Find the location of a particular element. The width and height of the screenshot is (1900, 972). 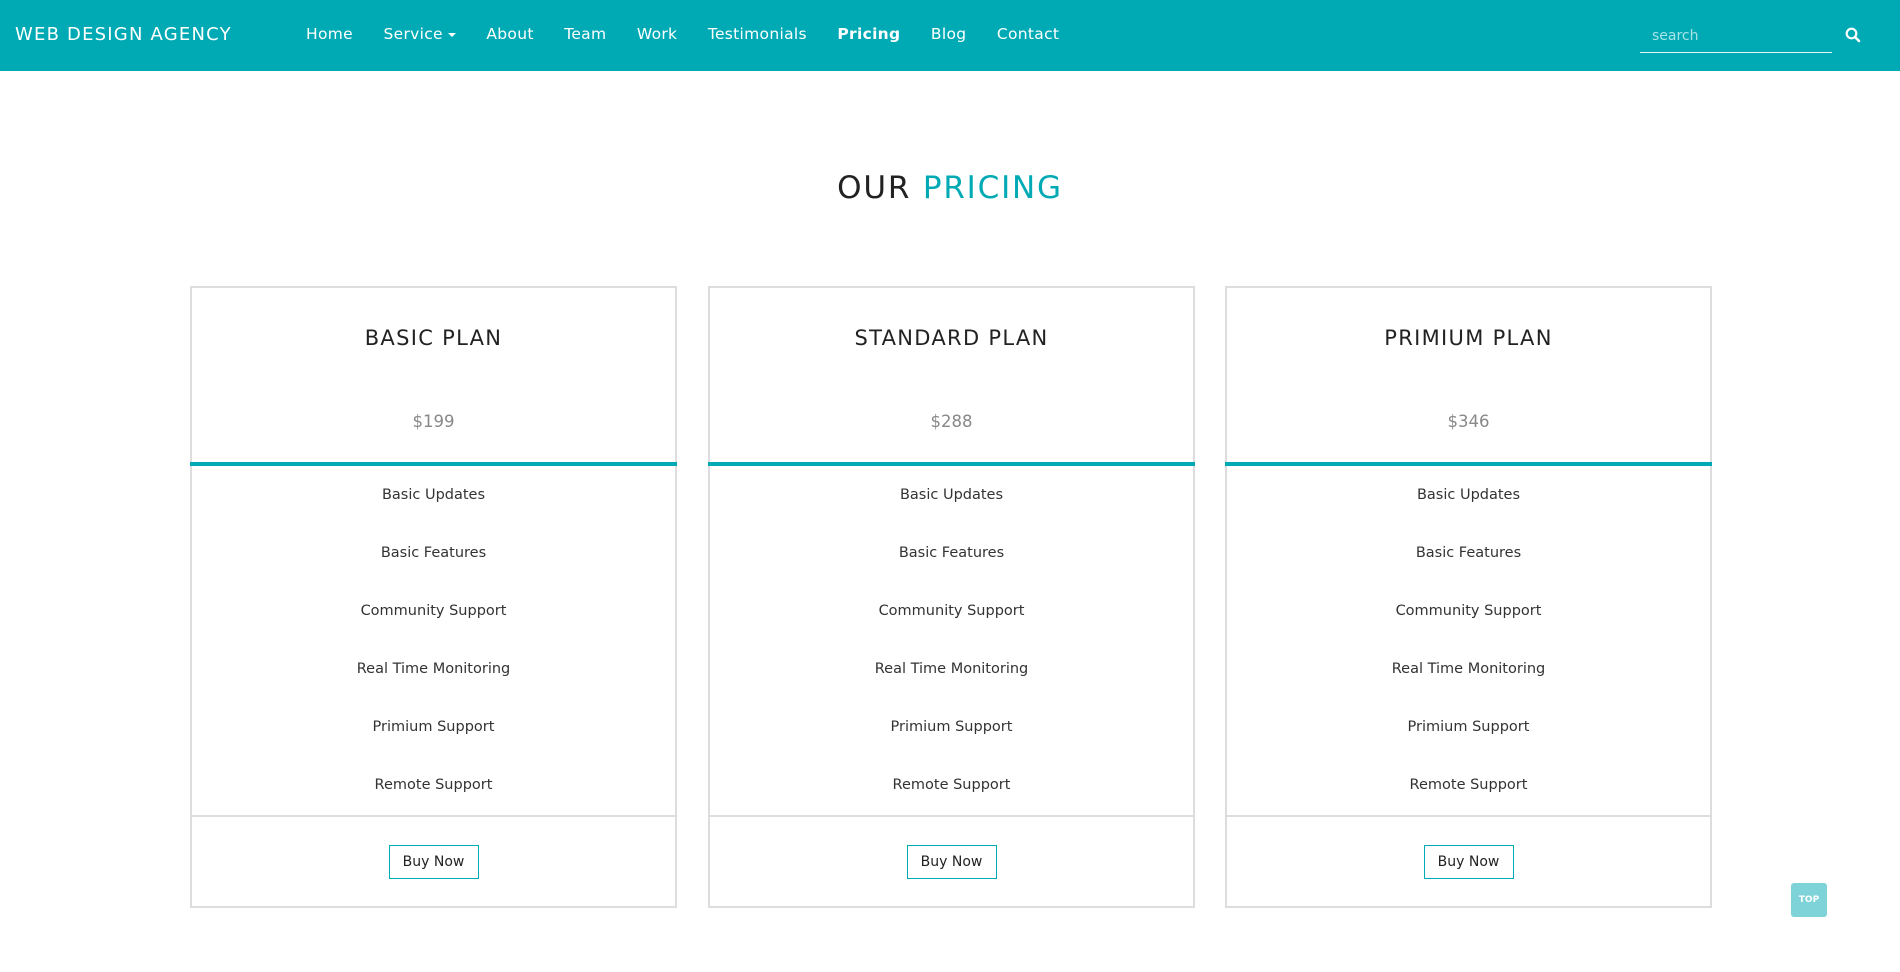

section-title: OUR PRICING is located at coordinates (950, 188).